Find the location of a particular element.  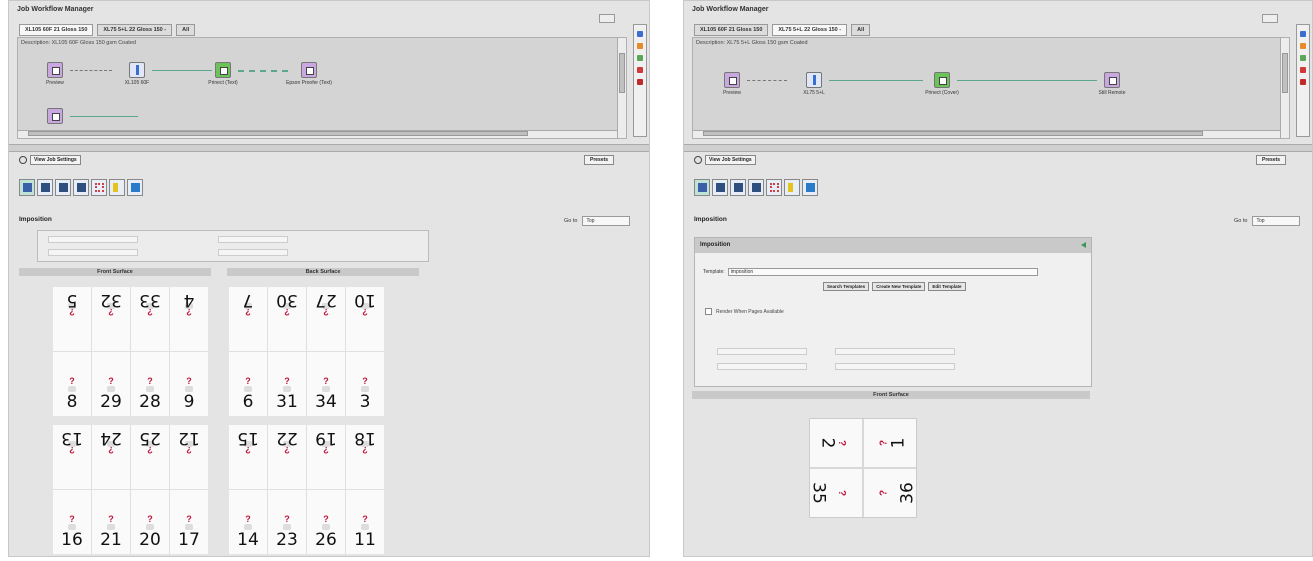

page-cell: ? 25 is located at coordinates (150, 457).